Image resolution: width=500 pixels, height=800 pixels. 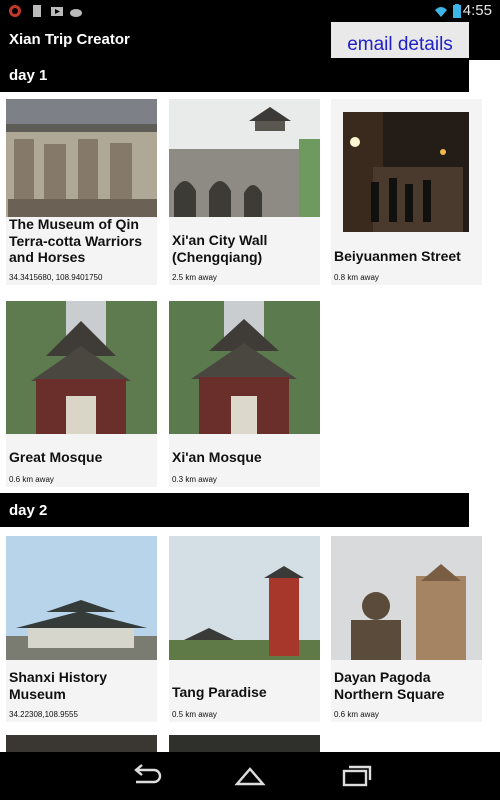 I want to click on place-card: Dayan Pagoda Northern Square 0.6 km away, so click(x=406, y=629).